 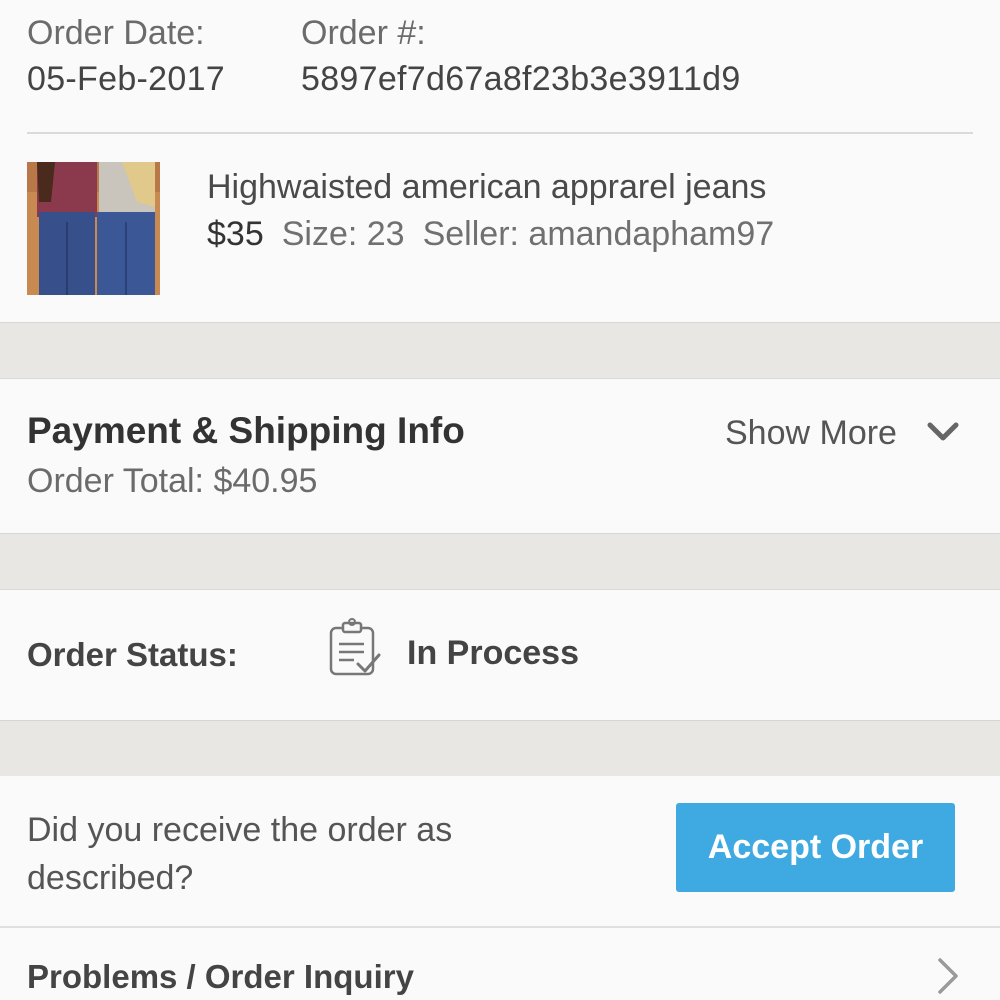 I want to click on order-status-value: In Process, so click(x=493, y=653).